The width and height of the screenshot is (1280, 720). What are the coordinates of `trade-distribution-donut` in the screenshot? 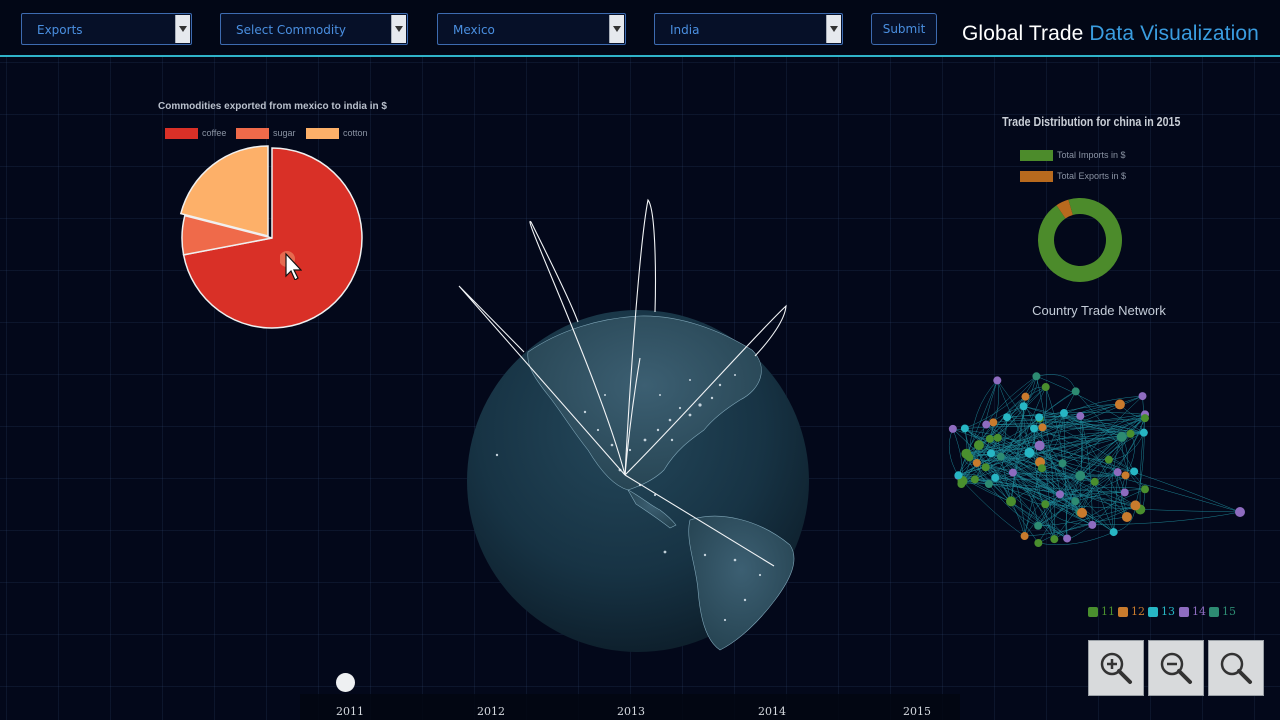 It's located at (1080, 240).